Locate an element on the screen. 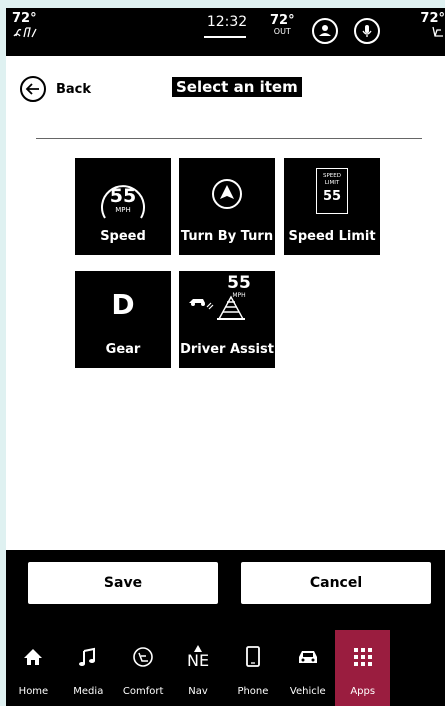 The image size is (445, 706). passenger-temp: 72° is located at coordinates (432, 18).